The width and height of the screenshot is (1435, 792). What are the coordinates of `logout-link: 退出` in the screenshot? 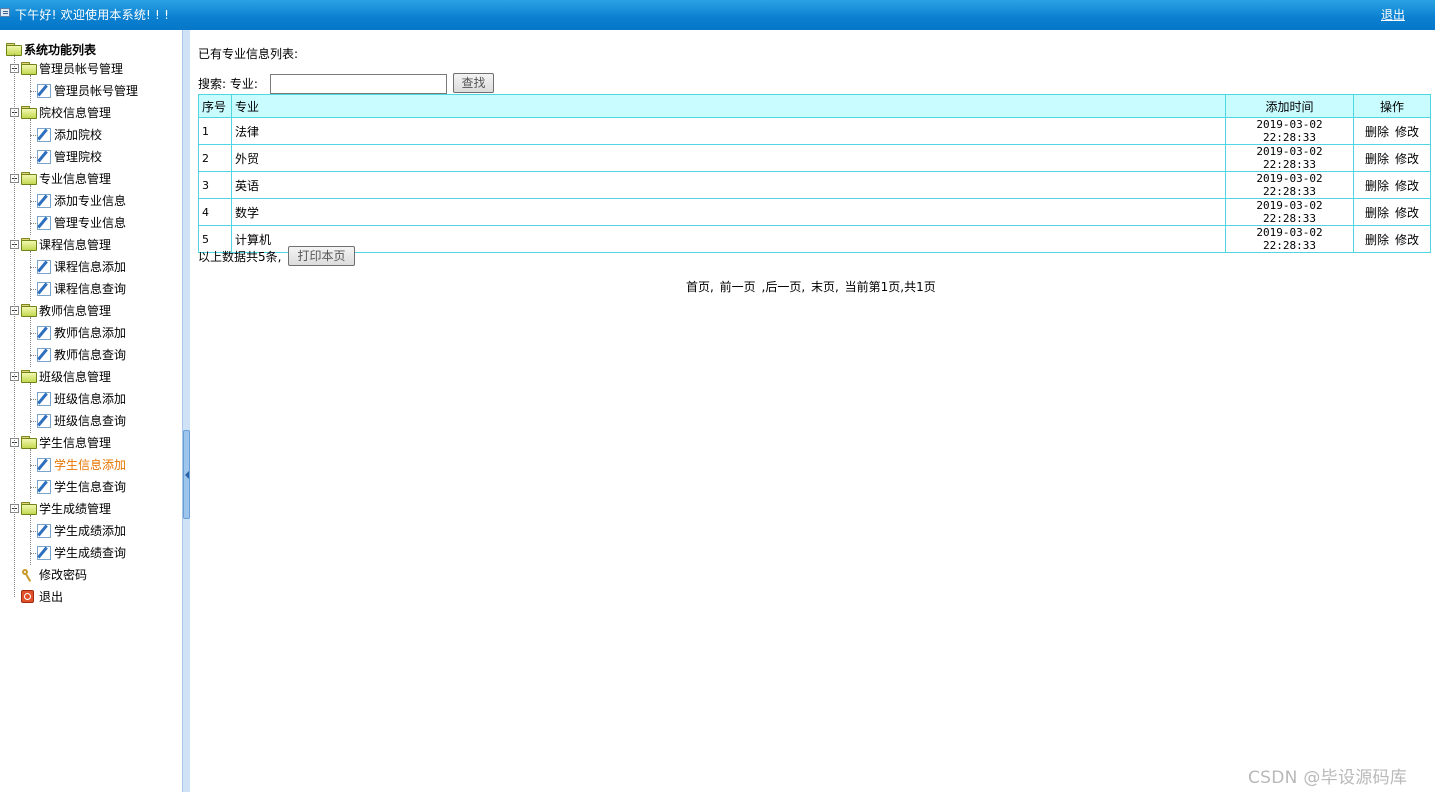 It's located at (1393, 14).